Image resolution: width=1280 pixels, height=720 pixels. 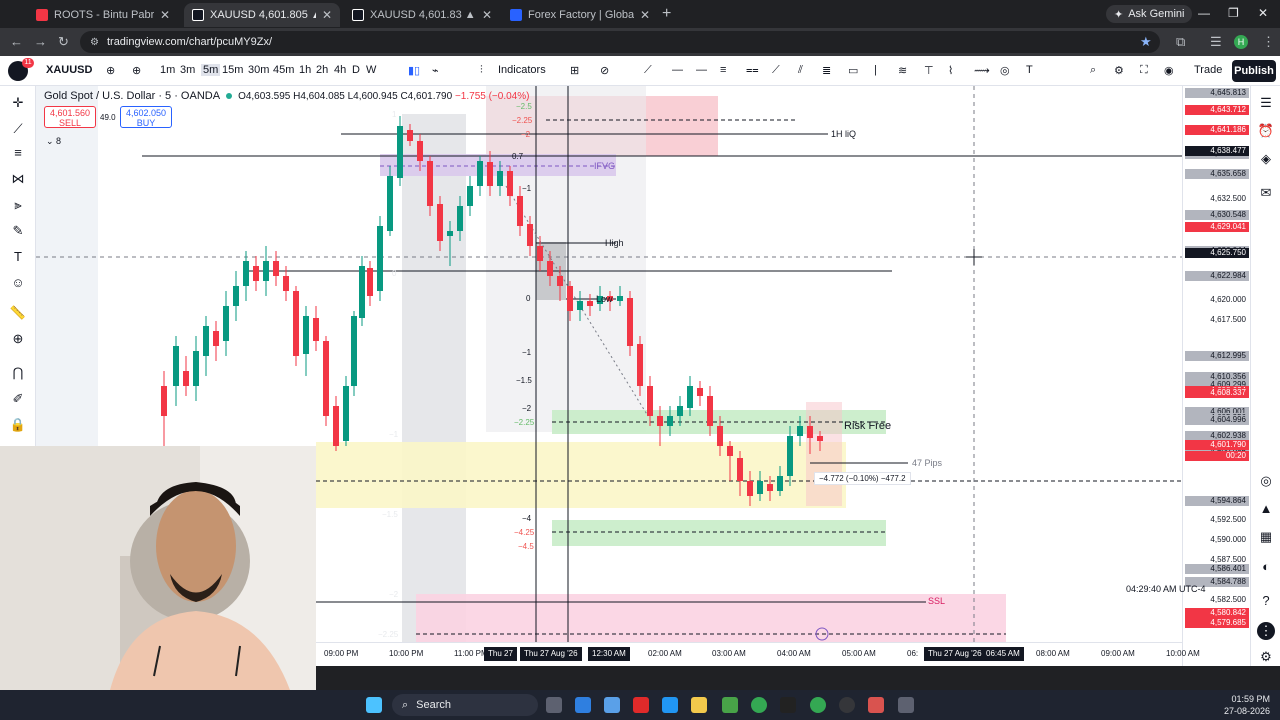 What do you see at coordinates (103, 15) in the screenshot?
I see `browser-tab-roots: ROOTS - Bintu Pabra & KP ✕` at bounding box center [103, 15].